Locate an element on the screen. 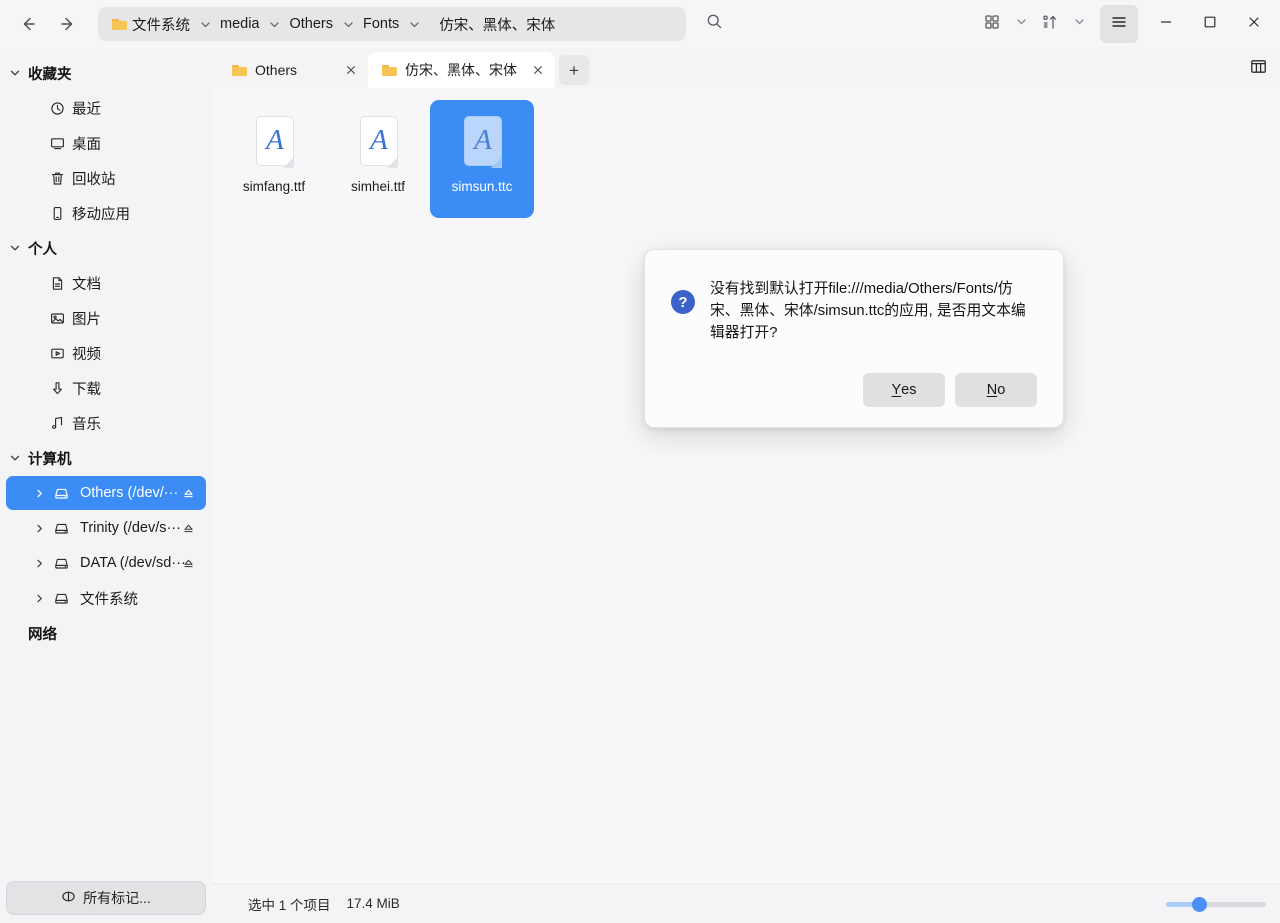 Image resolution: width=1280 pixels, height=923 pixels. sidebar-item-drive-filesystem: 文件系统 is located at coordinates (106, 598).